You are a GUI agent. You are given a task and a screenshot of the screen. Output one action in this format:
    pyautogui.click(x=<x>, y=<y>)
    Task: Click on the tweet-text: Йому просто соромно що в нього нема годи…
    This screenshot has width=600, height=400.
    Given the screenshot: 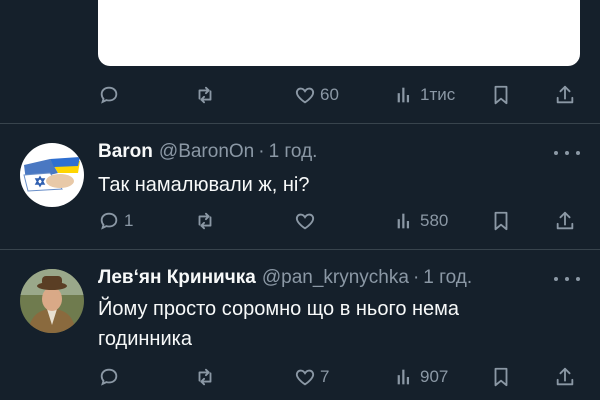 What is the action you would take?
    pyautogui.click(x=279, y=324)
    